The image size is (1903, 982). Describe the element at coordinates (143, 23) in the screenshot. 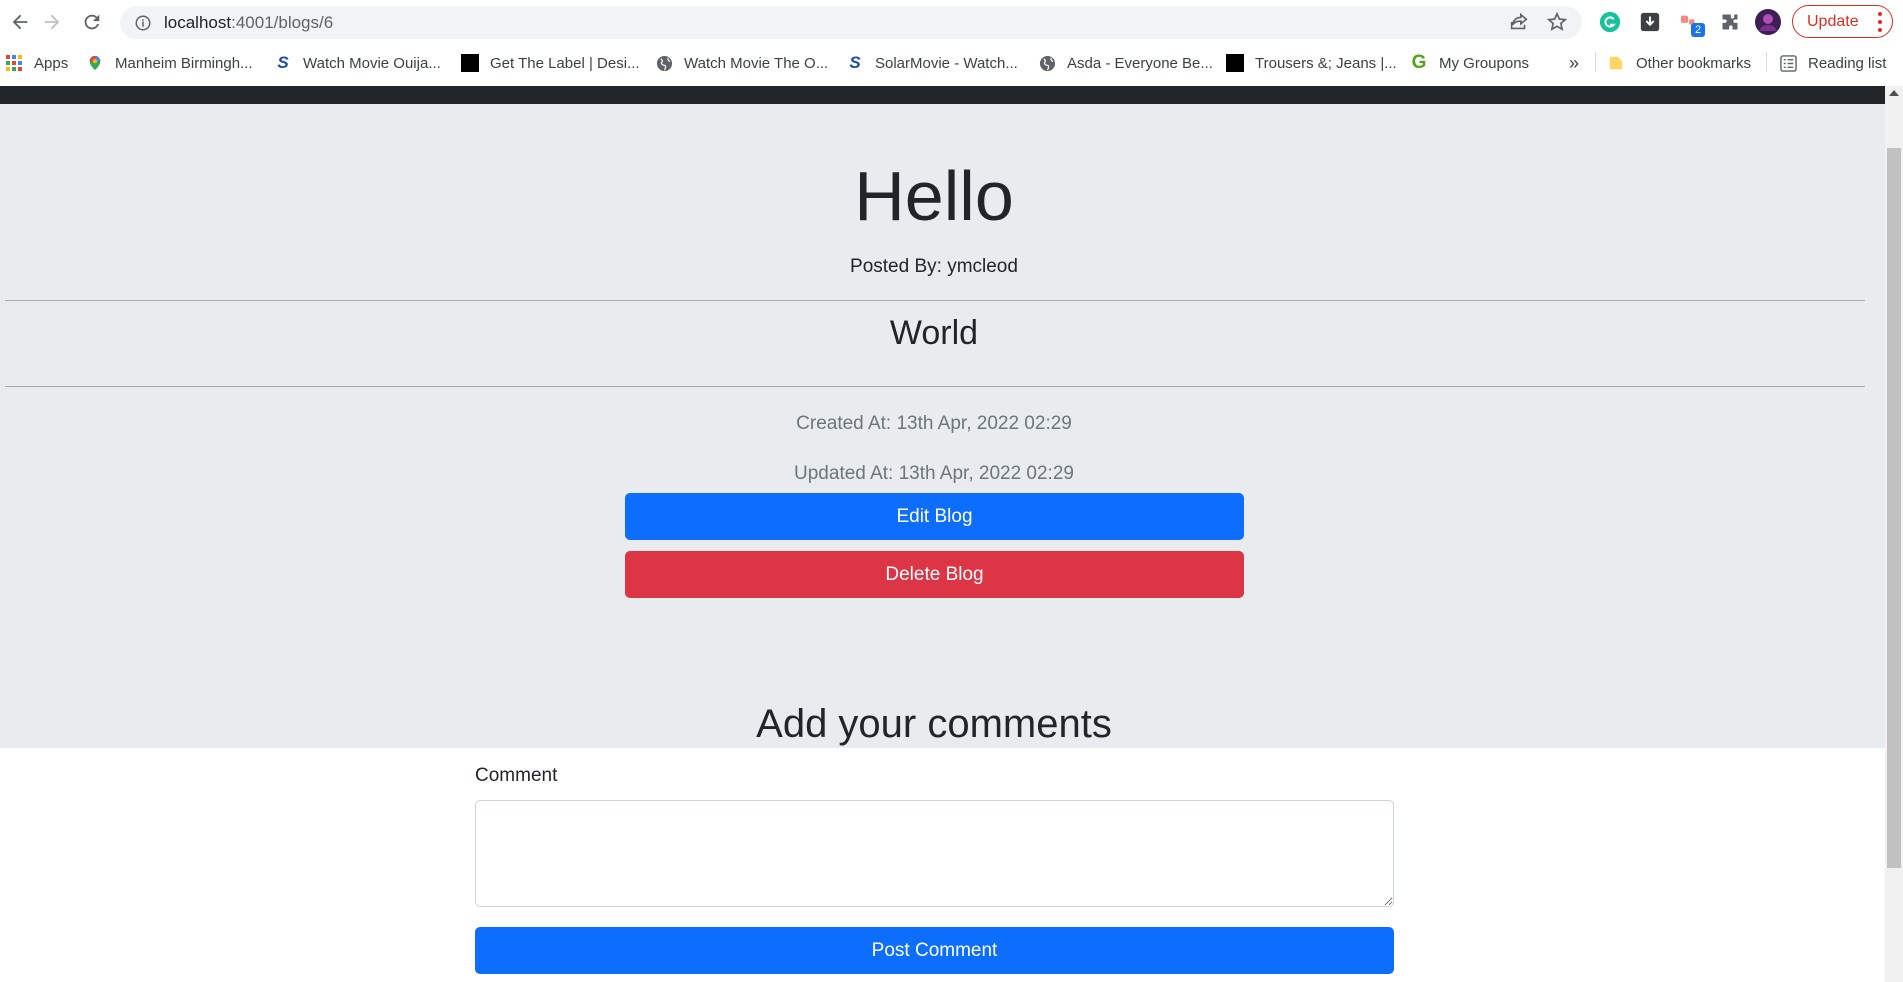

I see `info-icon` at that location.